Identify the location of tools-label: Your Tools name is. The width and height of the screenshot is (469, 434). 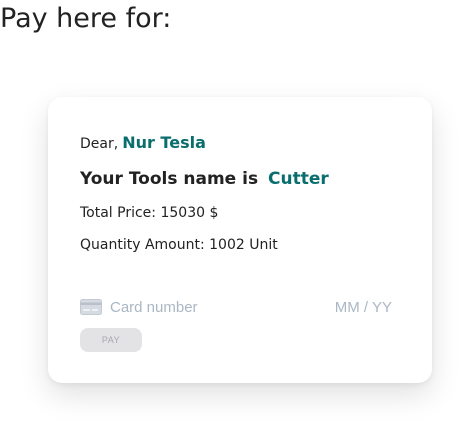
(169, 179).